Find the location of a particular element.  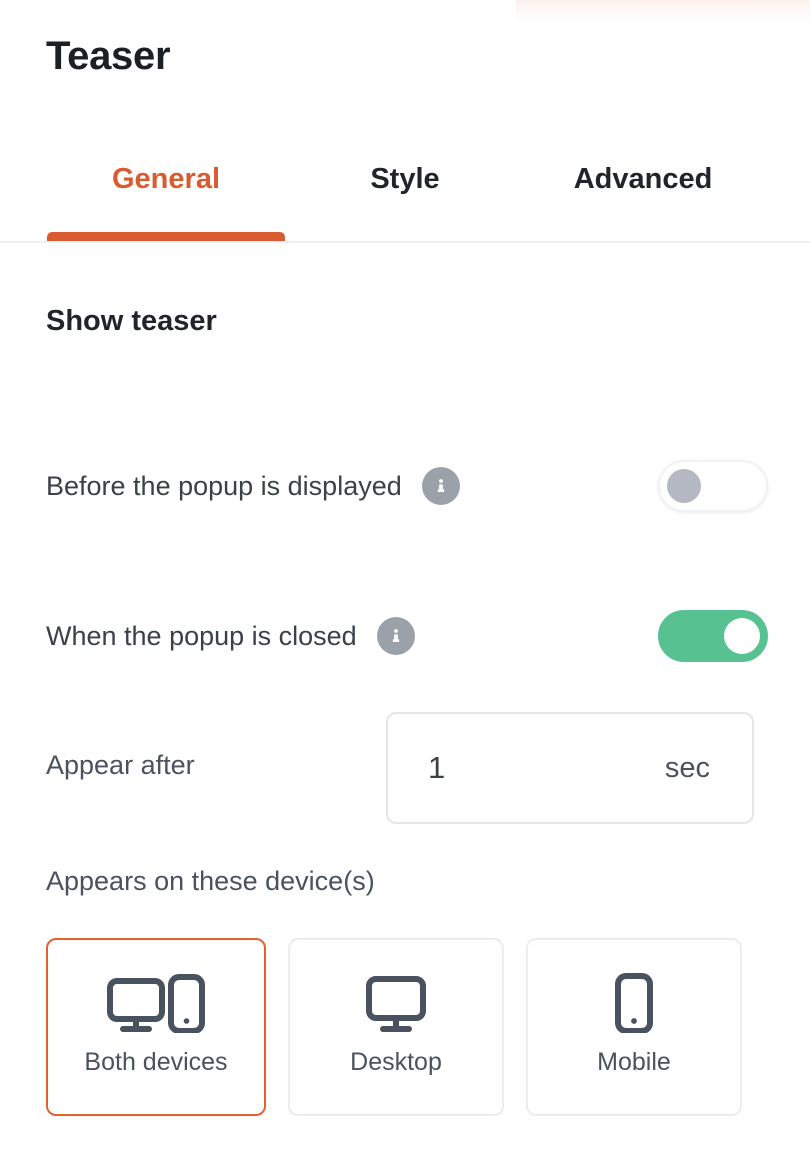

page-title: Teaser is located at coordinates (108, 56).